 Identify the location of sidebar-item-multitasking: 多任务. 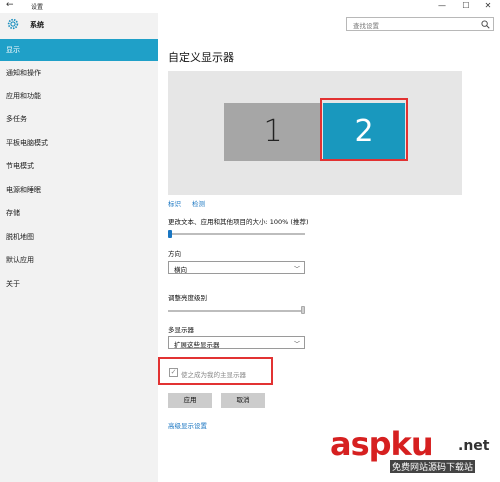
(79, 119).